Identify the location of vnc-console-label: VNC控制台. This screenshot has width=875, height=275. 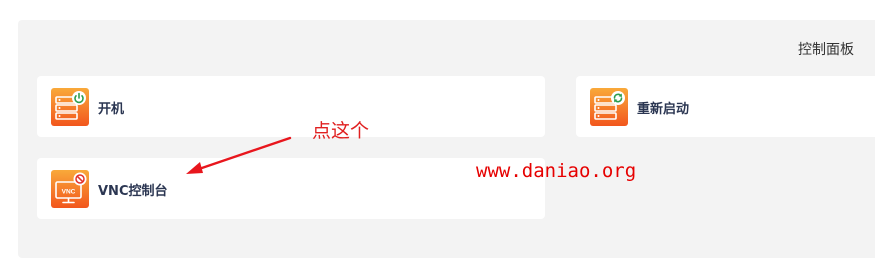
(133, 191).